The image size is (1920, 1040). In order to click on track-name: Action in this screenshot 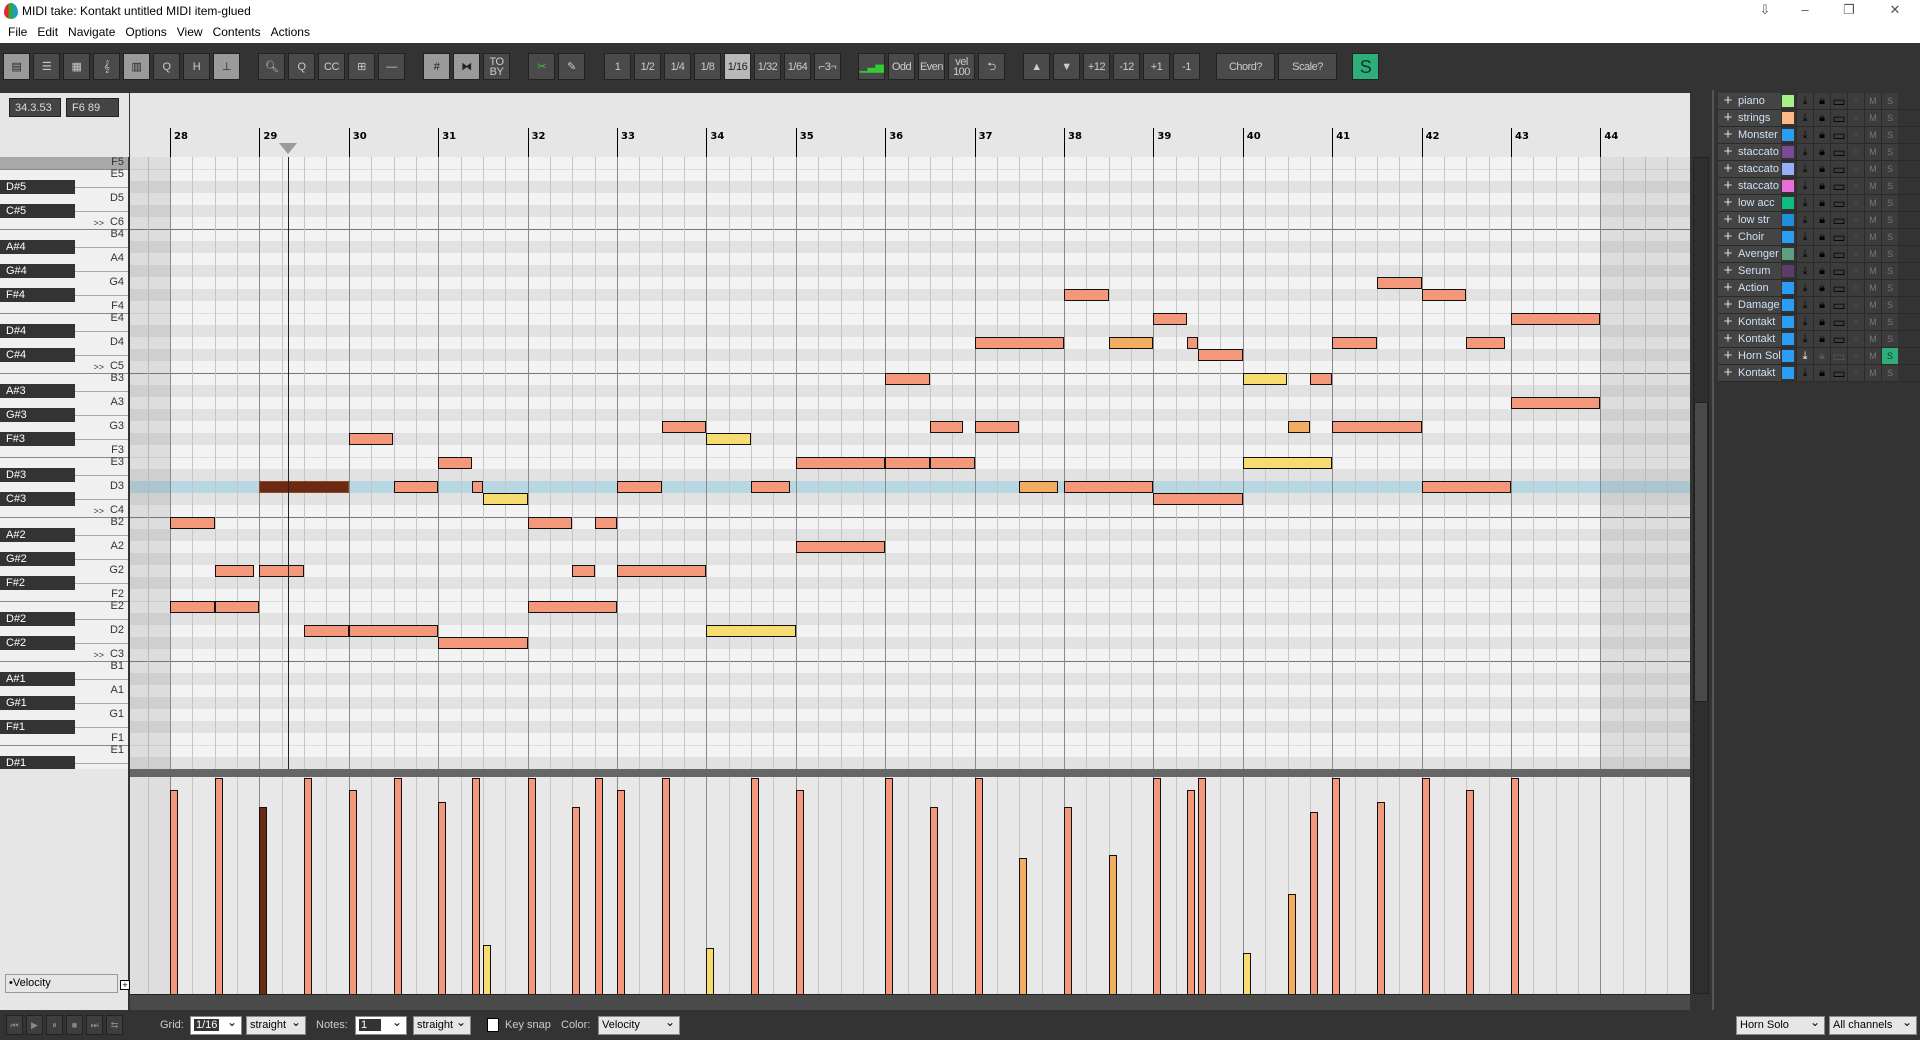, I will do `click(1759, 288)`.